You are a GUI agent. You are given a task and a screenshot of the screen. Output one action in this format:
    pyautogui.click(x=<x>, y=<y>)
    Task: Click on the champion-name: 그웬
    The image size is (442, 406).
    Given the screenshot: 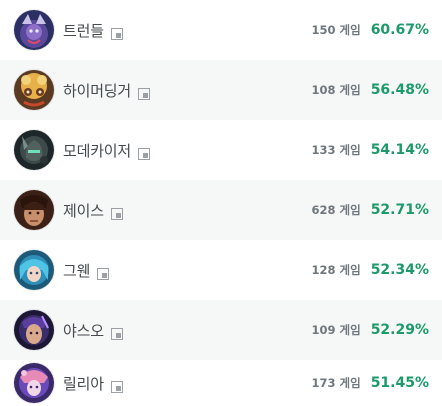 What is the action you would take?
    pyautogui.click(x=76, y=270)
    